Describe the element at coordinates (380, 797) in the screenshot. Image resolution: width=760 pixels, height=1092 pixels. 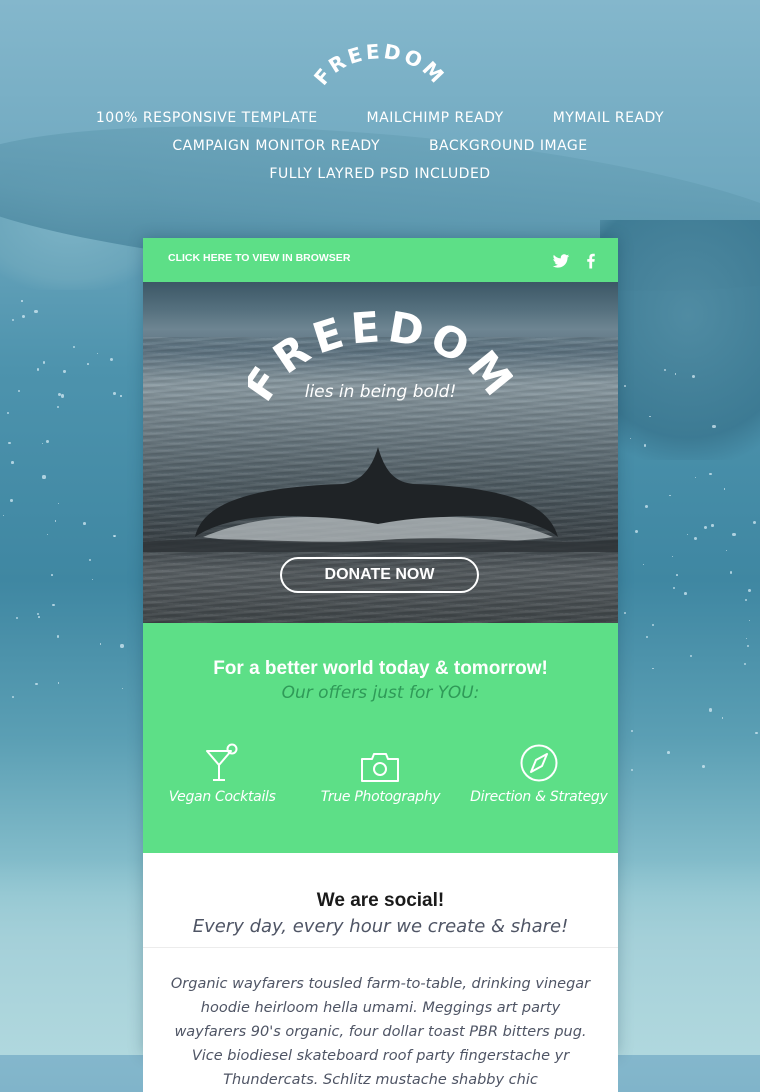
I see `service-label: True Photography` at that location.